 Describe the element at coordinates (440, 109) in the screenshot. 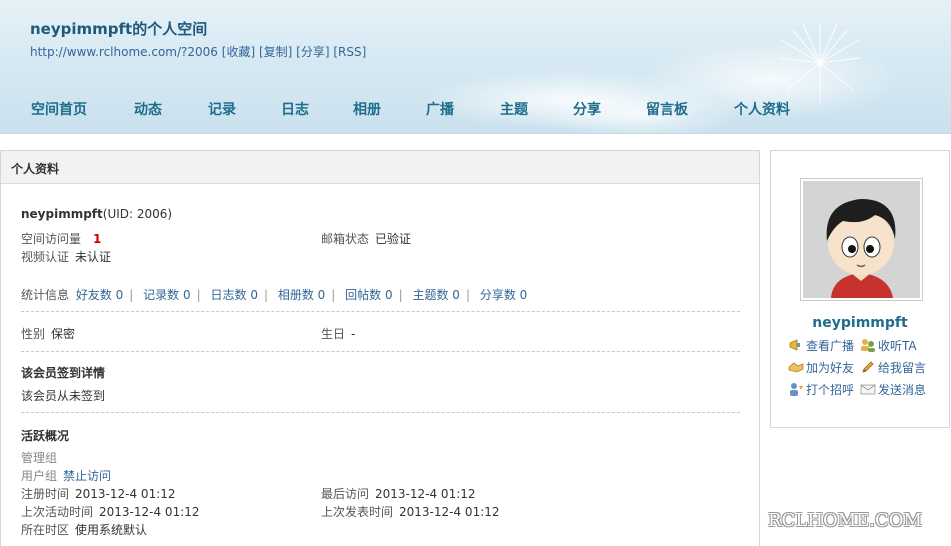

I see `nav-item-broadcast: 广播` at that location.